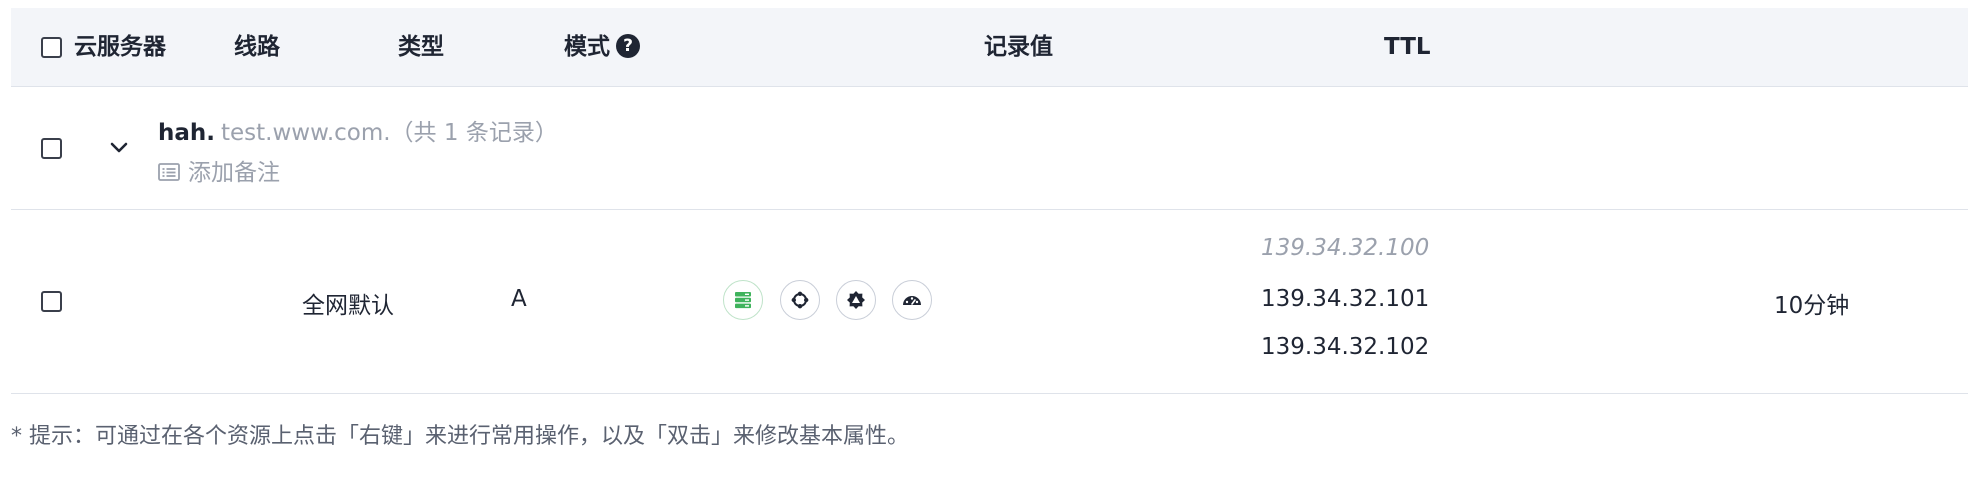 The width and height of the screenshot is (1982, 488). Describe the element at coordinates (1407, 47) in the screenshot. I see `column-header-ttl: TTL` at that location.